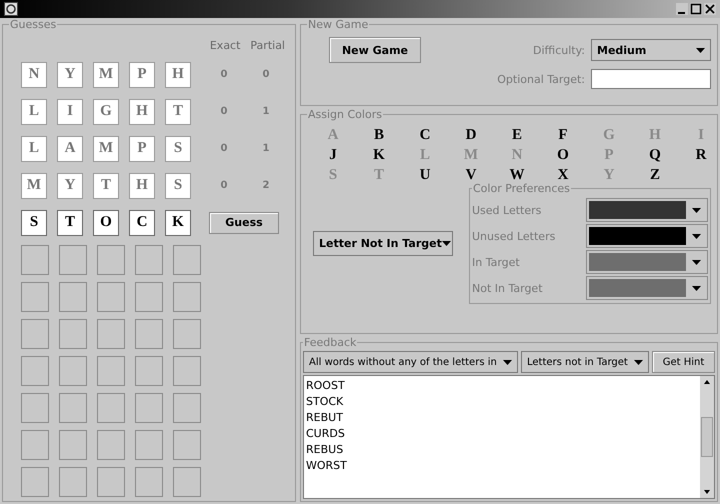 This screenshot has width=720, height=504. I want to click on difficulty-dropdown: Medium, so click(651, 50).